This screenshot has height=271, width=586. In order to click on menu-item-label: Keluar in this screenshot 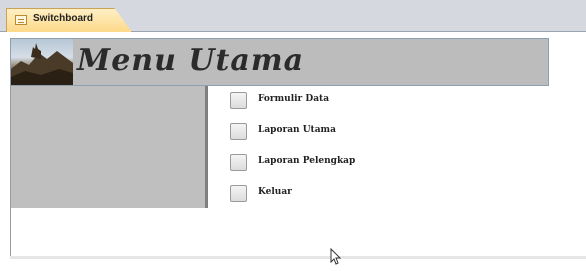, I will do `click(275, 192)`.